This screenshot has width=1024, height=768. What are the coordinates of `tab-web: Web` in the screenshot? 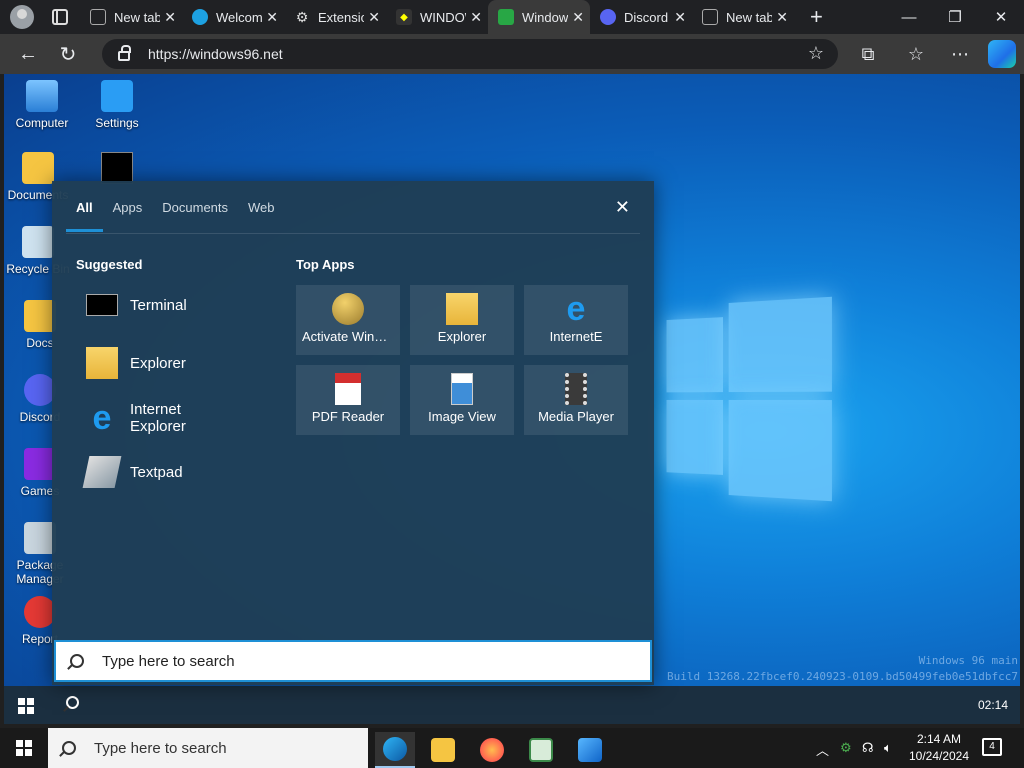 It's located at (261, 207).